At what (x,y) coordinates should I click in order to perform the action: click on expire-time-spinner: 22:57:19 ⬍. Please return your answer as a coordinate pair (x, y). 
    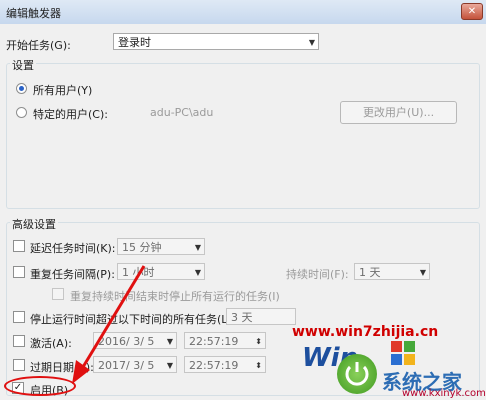
    Looking at the image, I should click on (225, 364).